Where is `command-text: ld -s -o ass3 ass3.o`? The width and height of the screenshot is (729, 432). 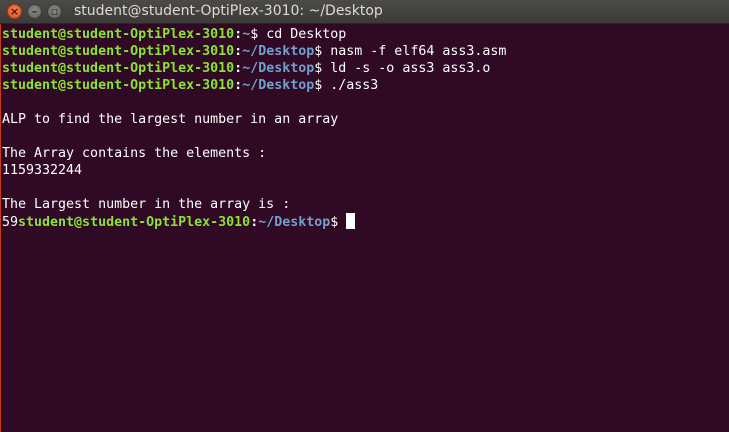 command-text: ld -s -o ass3 ass3.o is located at coordinates (410, 68).